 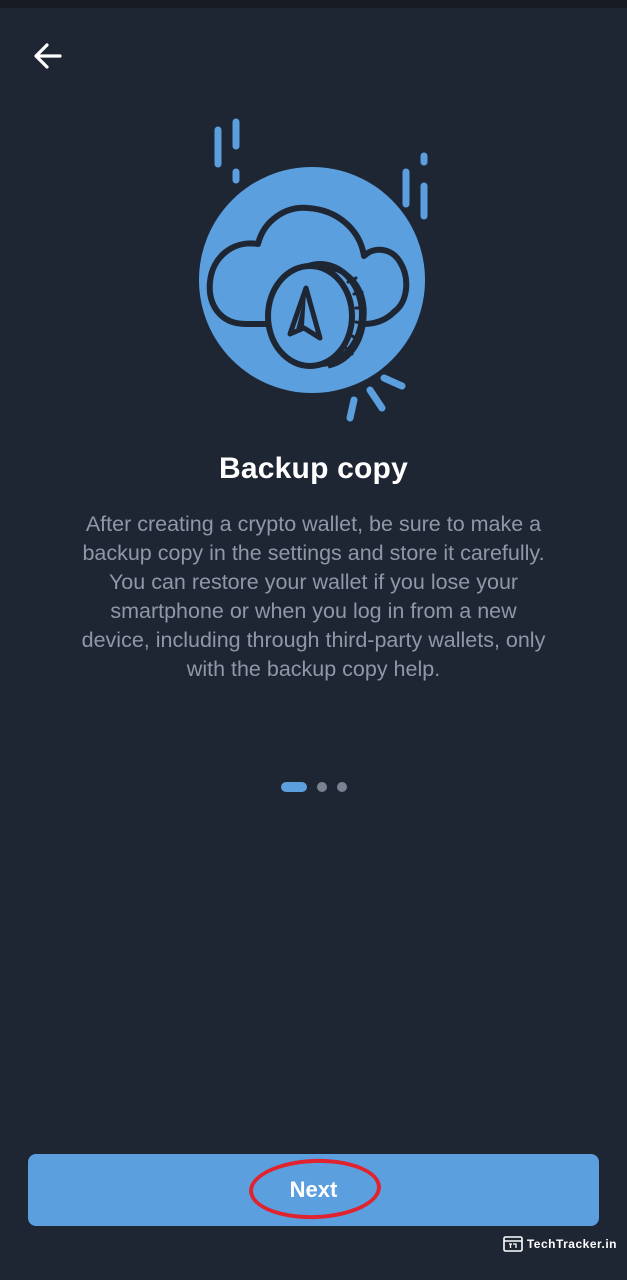 I want to click on page-indicator, so click(x=313, y=787).